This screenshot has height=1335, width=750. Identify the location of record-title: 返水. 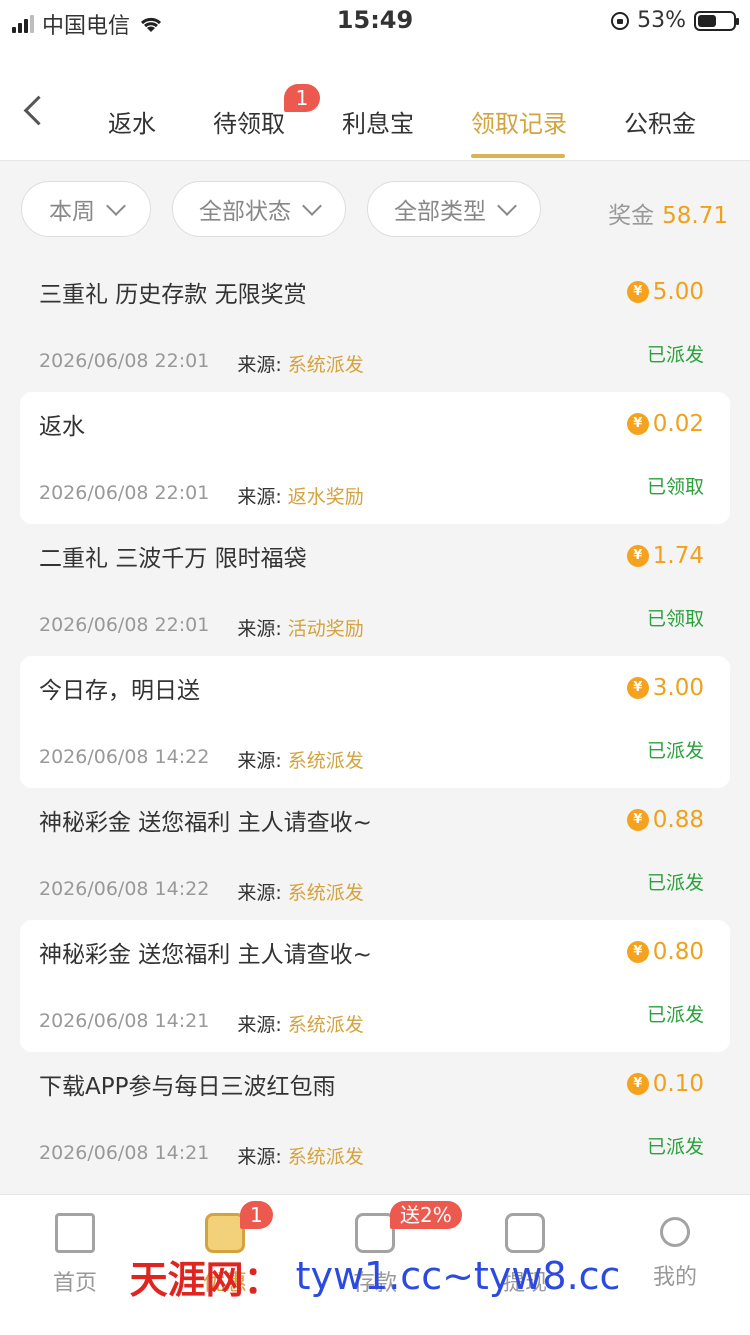
(62, 427).